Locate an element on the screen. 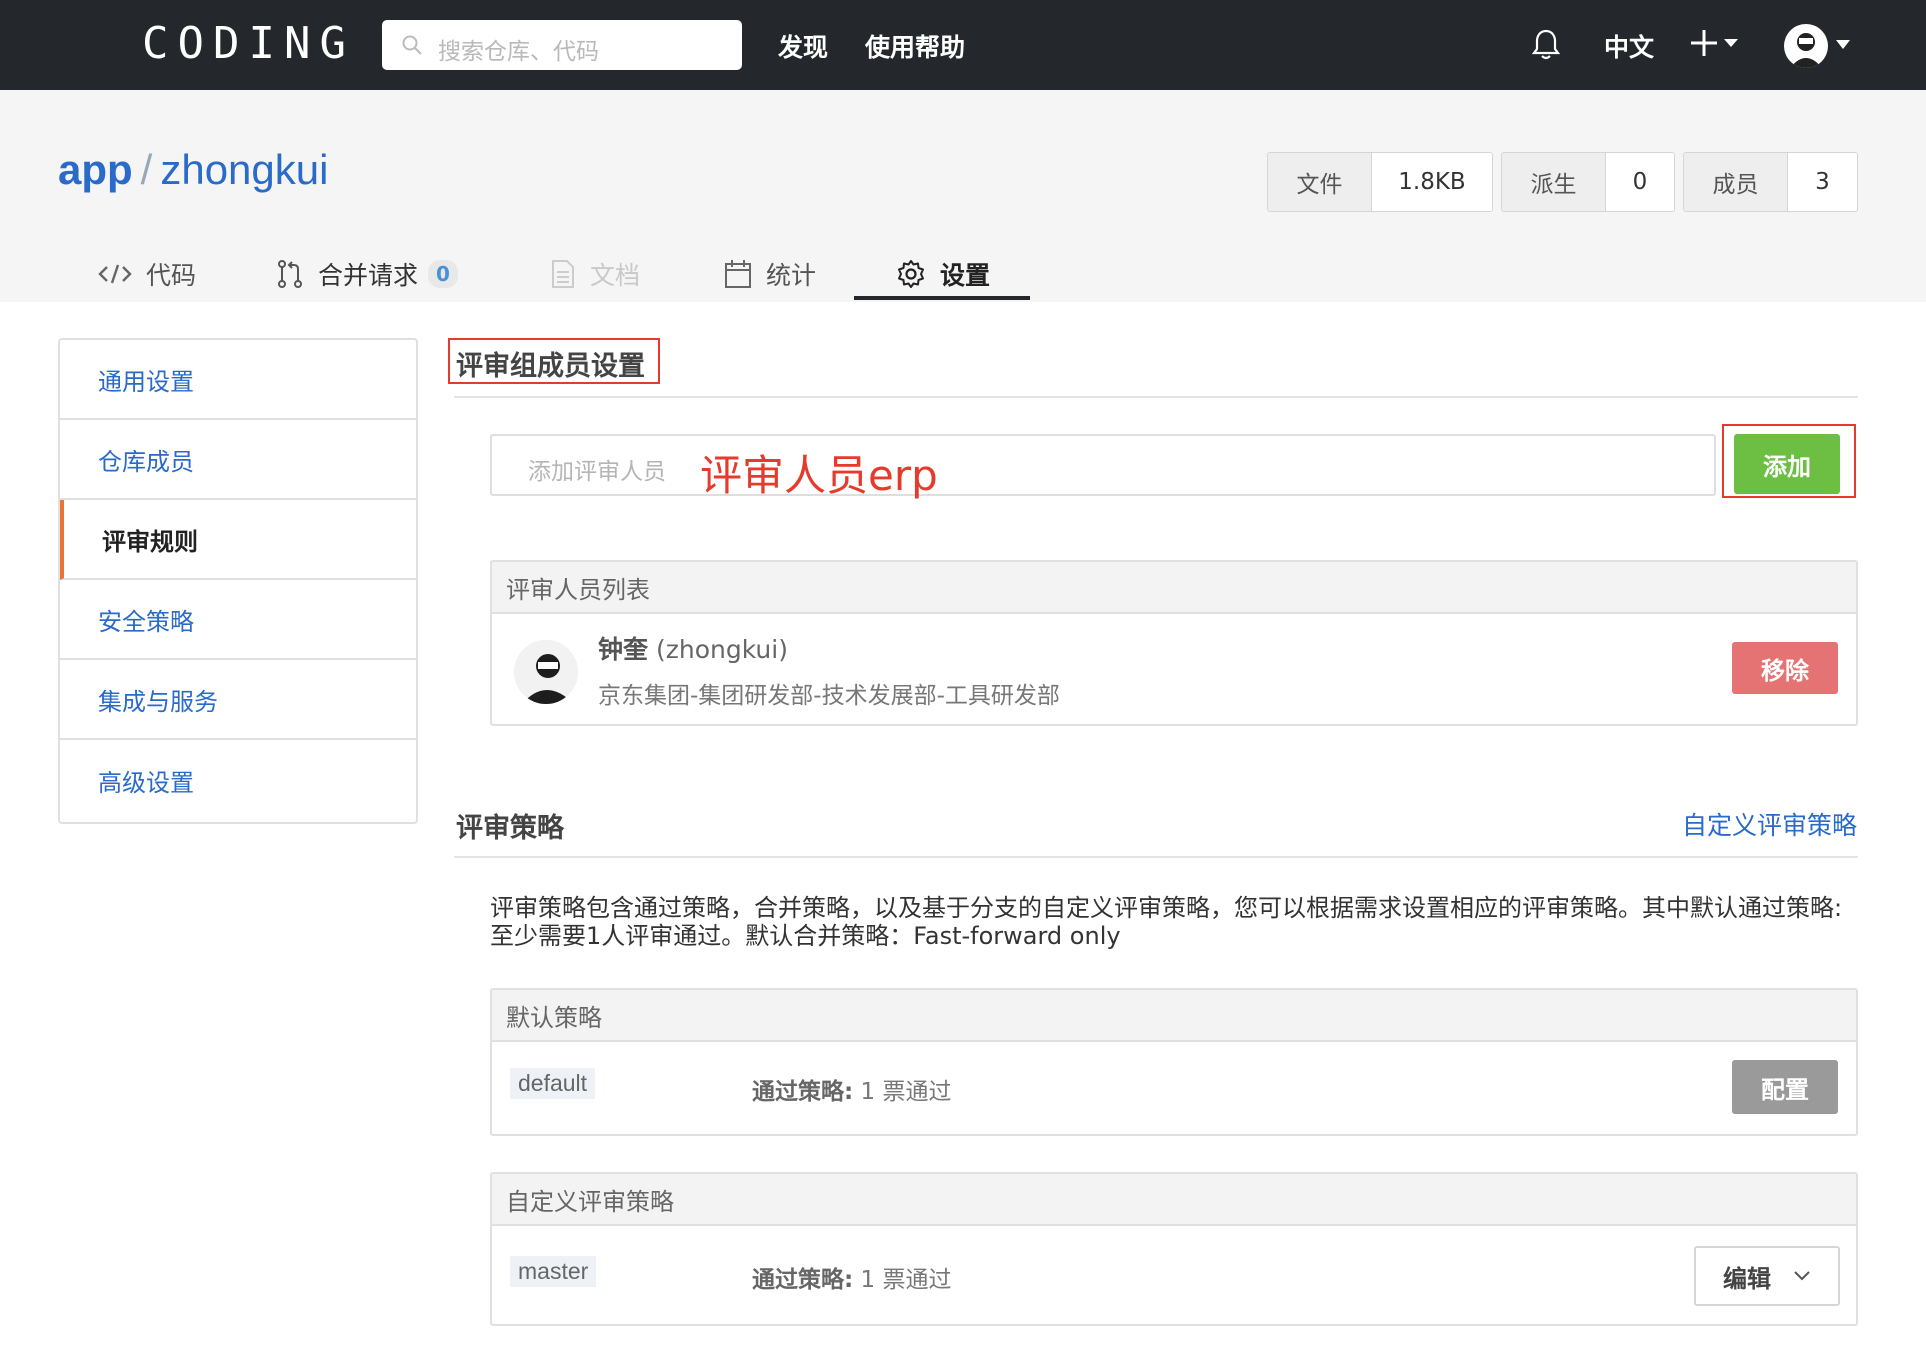 The image size is (1926, 1348). strategy-row: master 通过策略: 1 票通过 编辑 is located at coordinates (1174, 1275).